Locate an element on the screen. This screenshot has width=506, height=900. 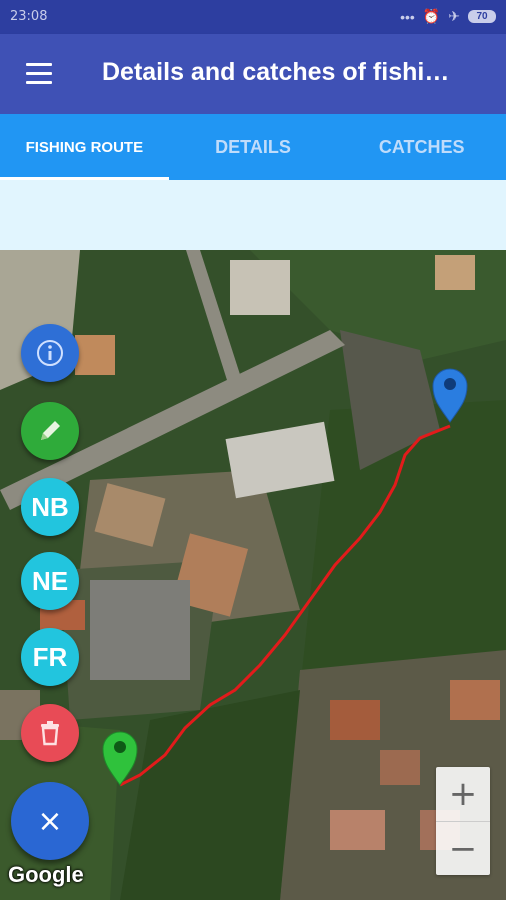
more-dots-icon: ••• is located at coordinates (407, 16).